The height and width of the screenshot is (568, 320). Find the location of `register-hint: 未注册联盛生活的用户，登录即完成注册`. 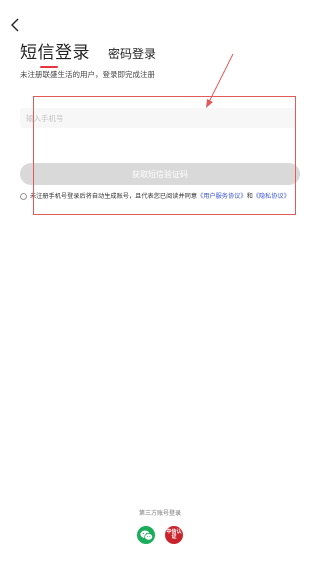

register-hint: 未注册联盛生活的用户，登录即完成注册 is located at coordinates (87, 74).